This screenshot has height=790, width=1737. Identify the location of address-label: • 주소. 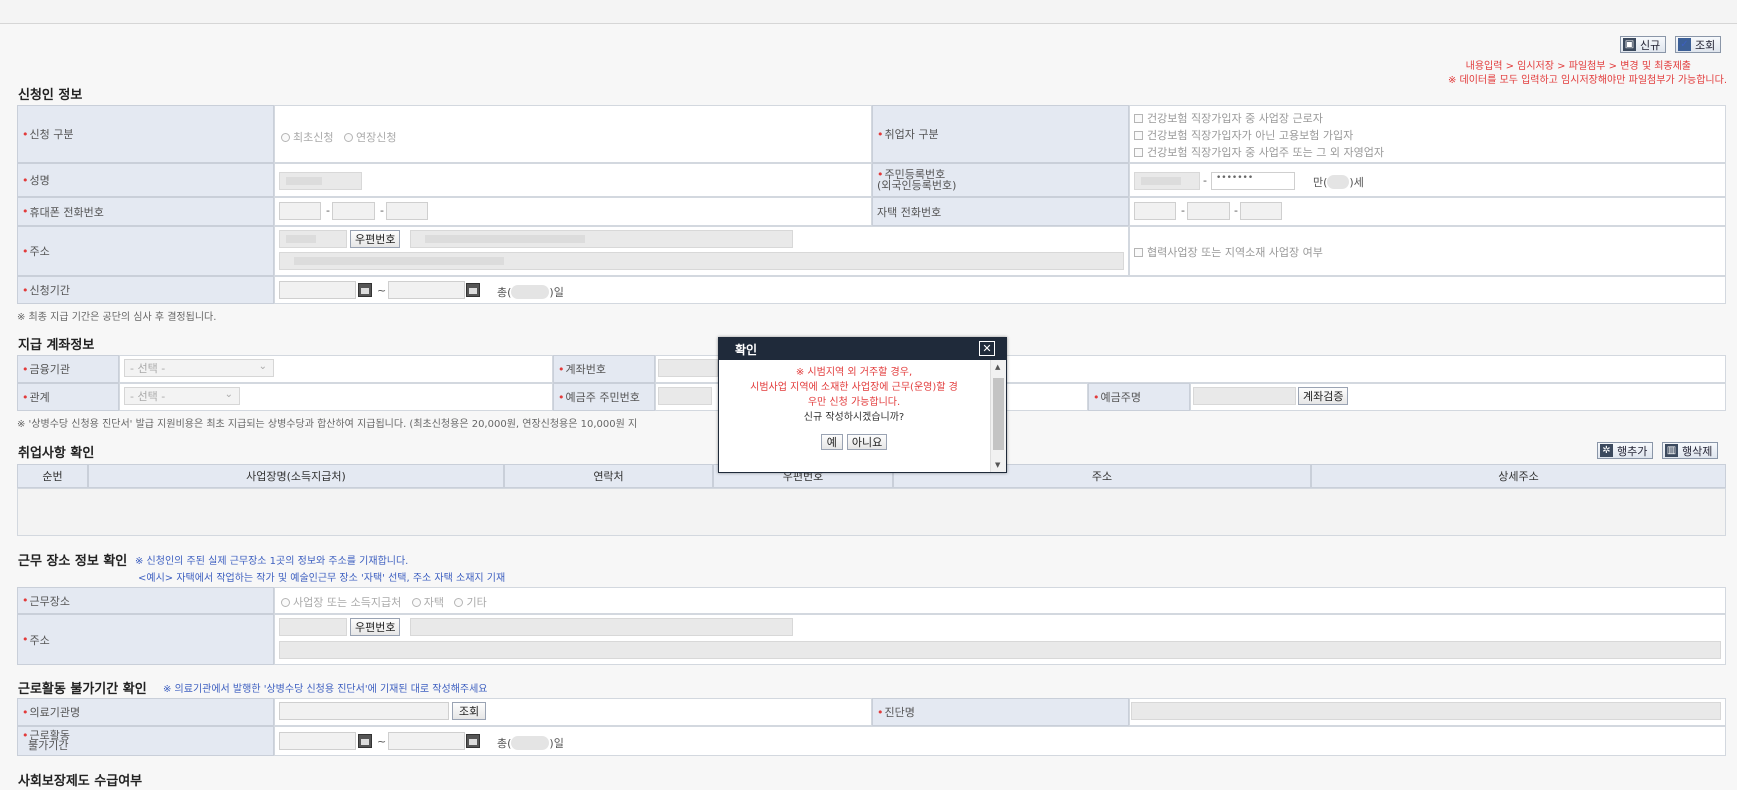
(145, 251).